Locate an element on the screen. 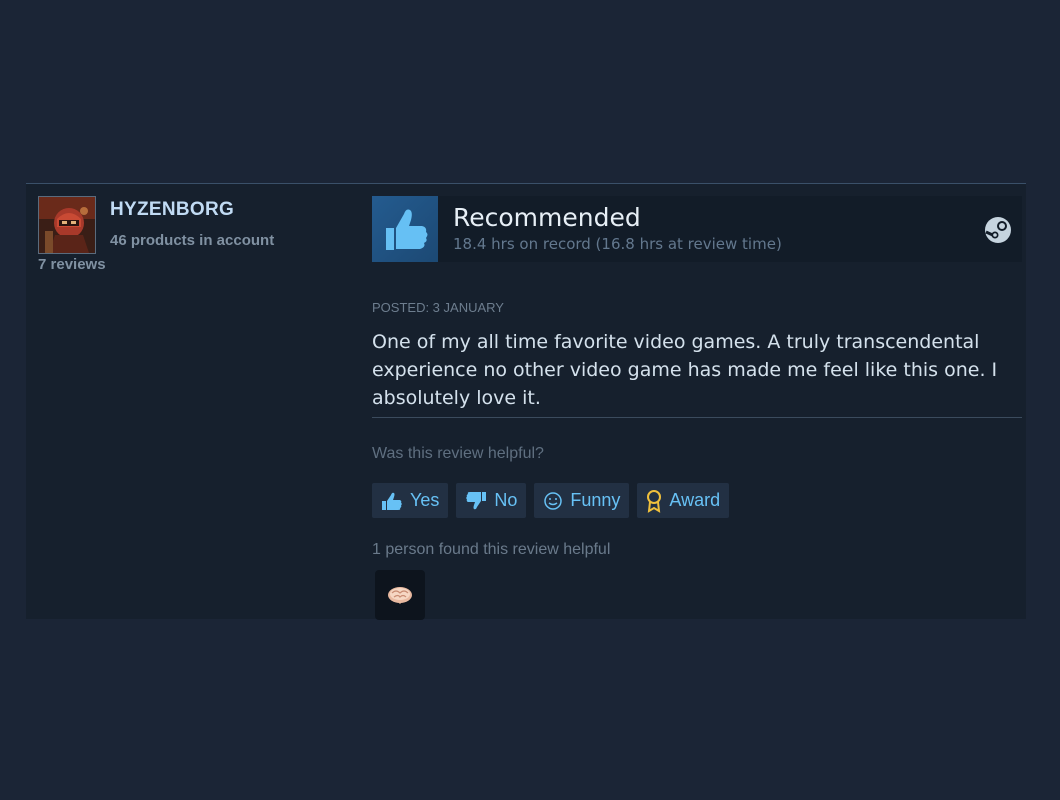 The width and height of the screenshot is (1060, 800). vote-yes-button: Yes is located at coordinates (410, 500).